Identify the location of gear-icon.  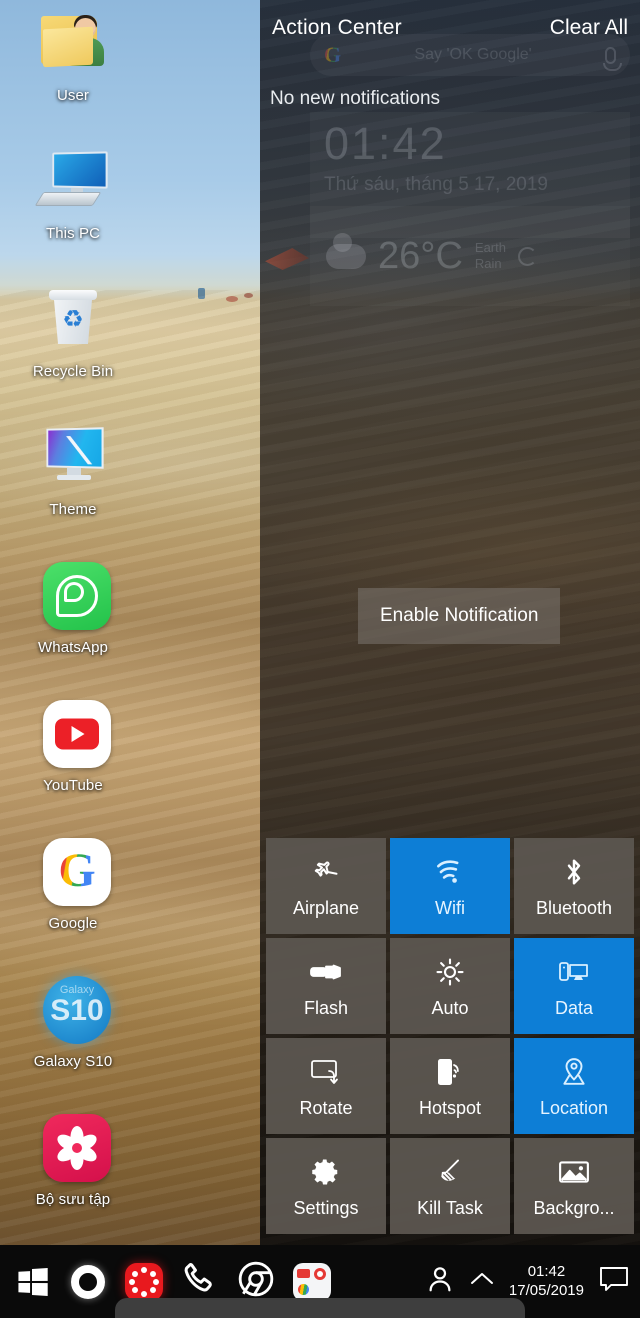
(326, 1172).